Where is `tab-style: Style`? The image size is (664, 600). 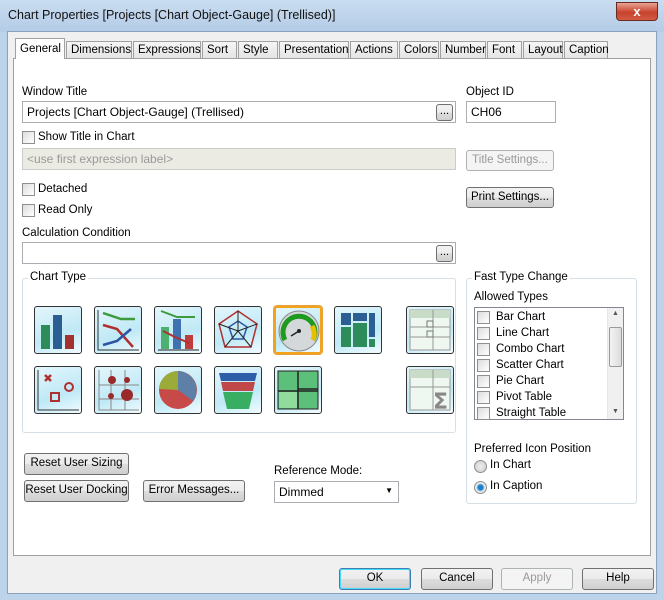 tab-style: Style is located at coordinates (258, 50).